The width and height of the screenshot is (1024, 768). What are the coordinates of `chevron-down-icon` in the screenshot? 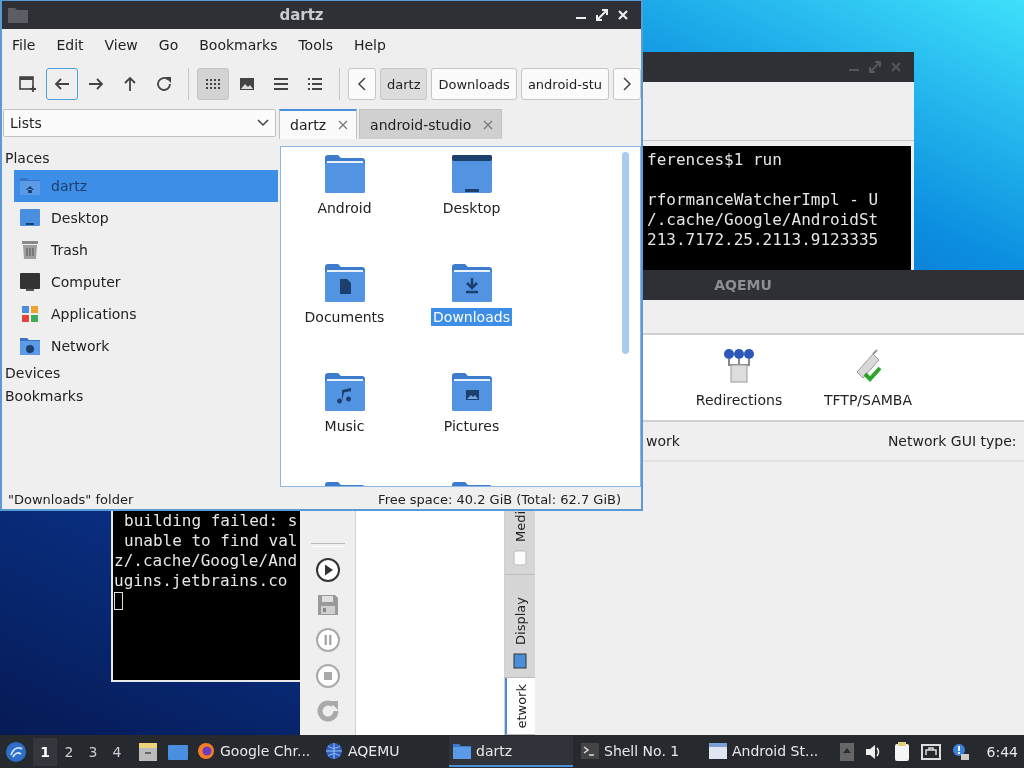 It's located at (263, 123).